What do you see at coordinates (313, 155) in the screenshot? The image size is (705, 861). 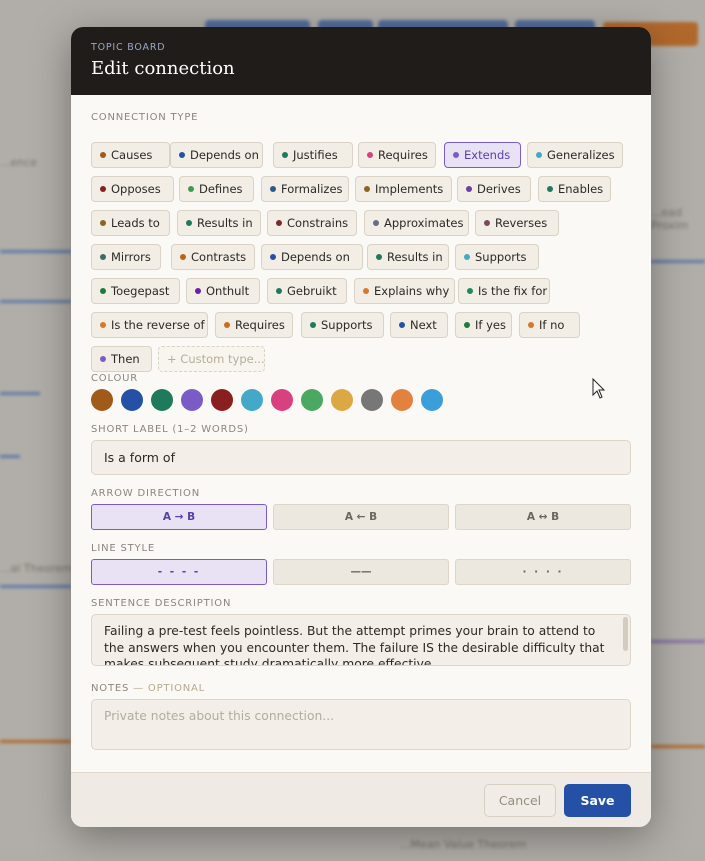 I see `connection-type-chip: Justifies` at bounding box center [313, 155].